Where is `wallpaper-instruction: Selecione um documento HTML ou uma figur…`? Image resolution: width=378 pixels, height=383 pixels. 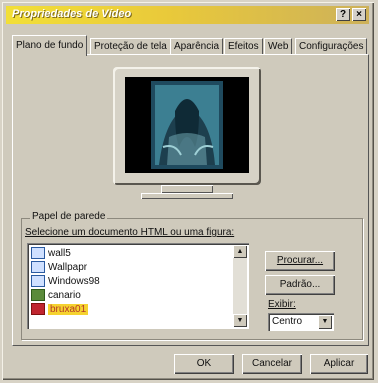
wallpaper-instruction: Selecione um documento HTML ou uma figur… is located at coordinates (130, 232).